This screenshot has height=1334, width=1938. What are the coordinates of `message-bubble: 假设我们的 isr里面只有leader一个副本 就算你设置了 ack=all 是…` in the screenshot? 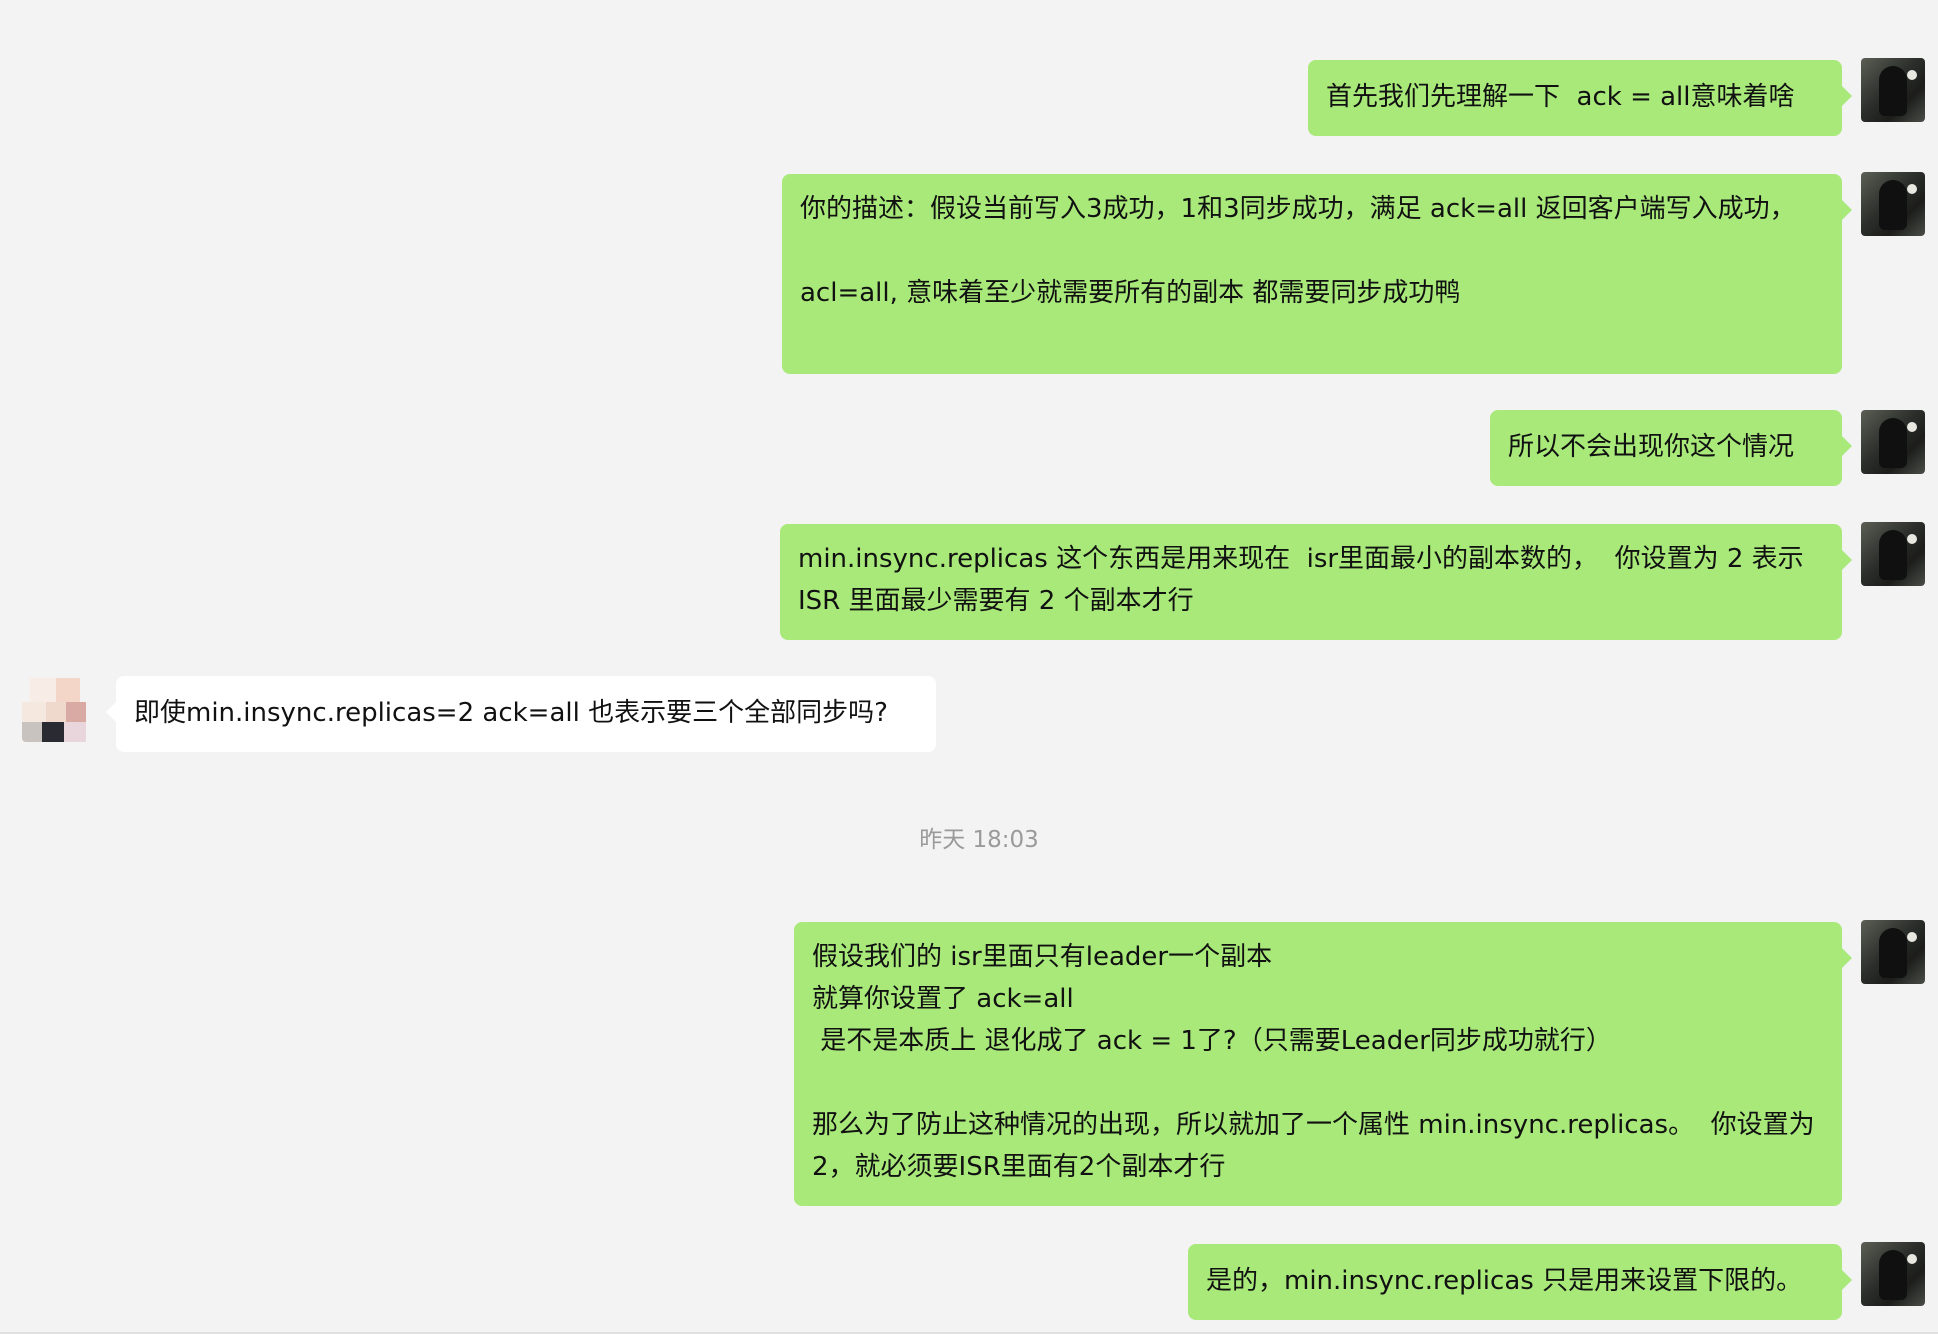 It's located at (1323, 1064).